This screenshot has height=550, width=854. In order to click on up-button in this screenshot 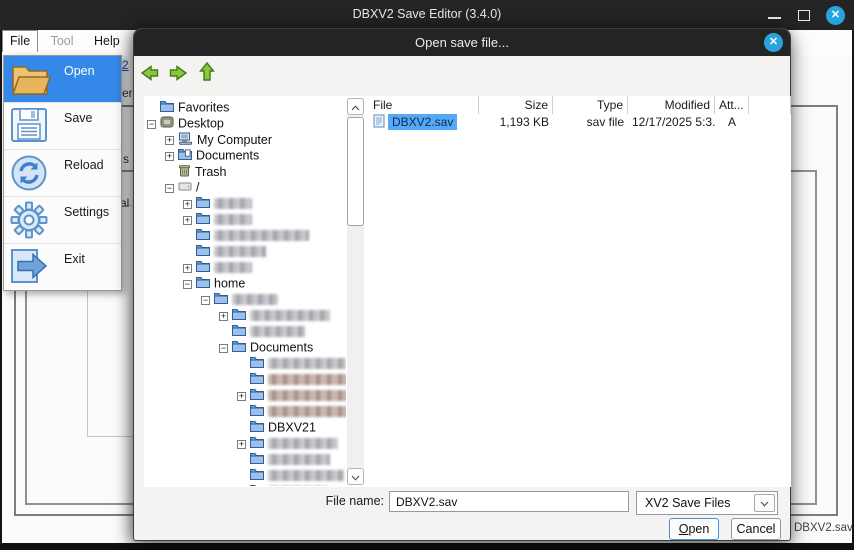, I will do `click(207, 71)`.